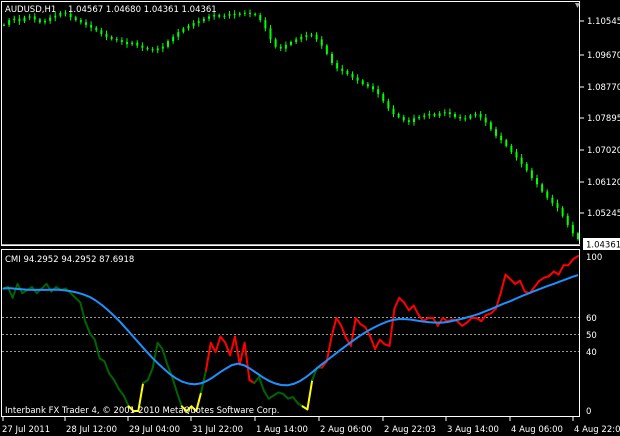 This screenshot has height=436, width=620. What do you see at coordinates (594, 258) in the screenshot?
I see `level-label-100: 100` at bounding box center [594, 258].